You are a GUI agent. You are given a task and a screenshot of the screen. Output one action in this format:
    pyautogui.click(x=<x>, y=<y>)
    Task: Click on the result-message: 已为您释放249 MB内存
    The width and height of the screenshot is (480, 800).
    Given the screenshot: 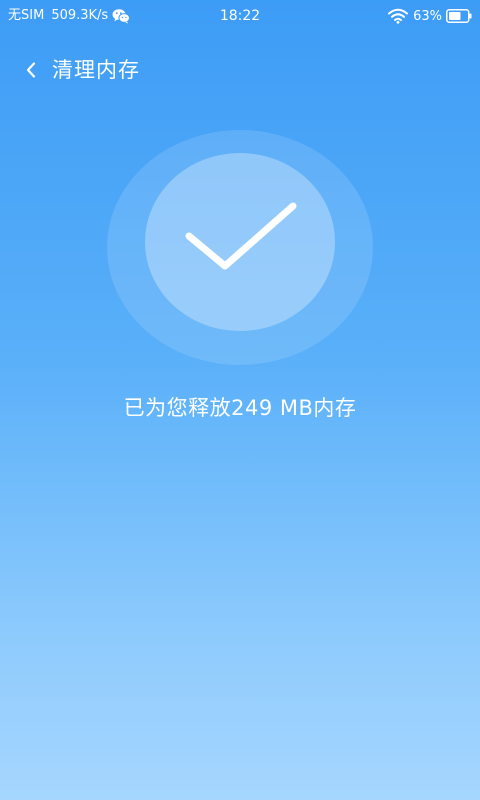 What is the action you would take?
    pyautogui.click(x=240, y=408)
    